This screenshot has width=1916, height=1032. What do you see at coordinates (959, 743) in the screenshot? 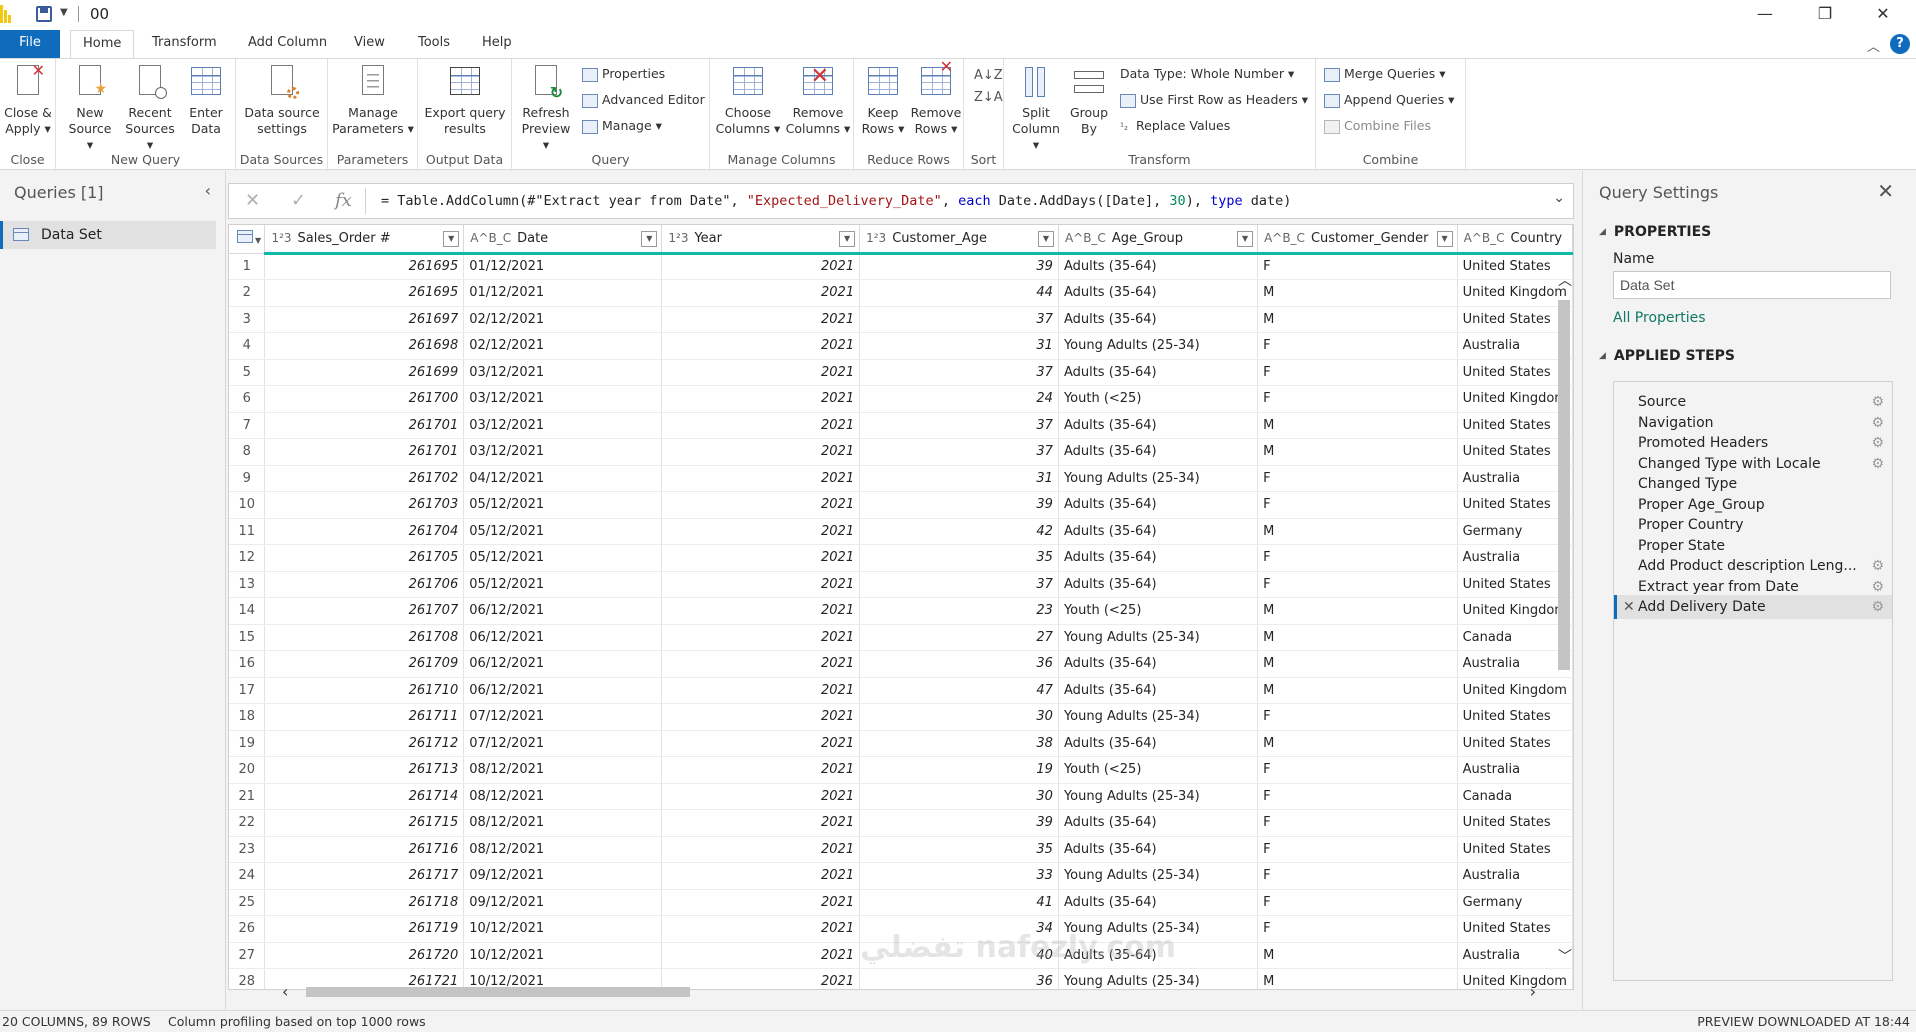
I see `table-cell: 38` at bounding box center [959, 743].